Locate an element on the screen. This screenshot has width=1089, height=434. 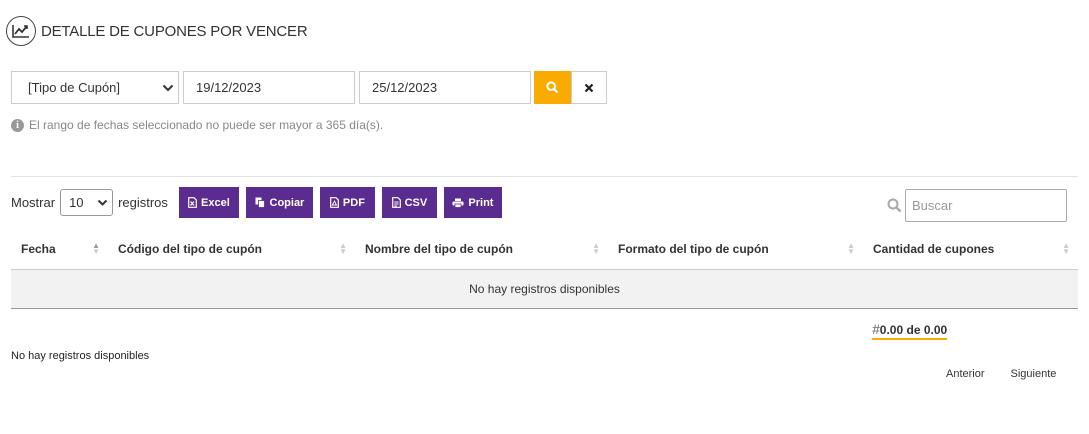
copy-icon is located at coordinates (260, 202).